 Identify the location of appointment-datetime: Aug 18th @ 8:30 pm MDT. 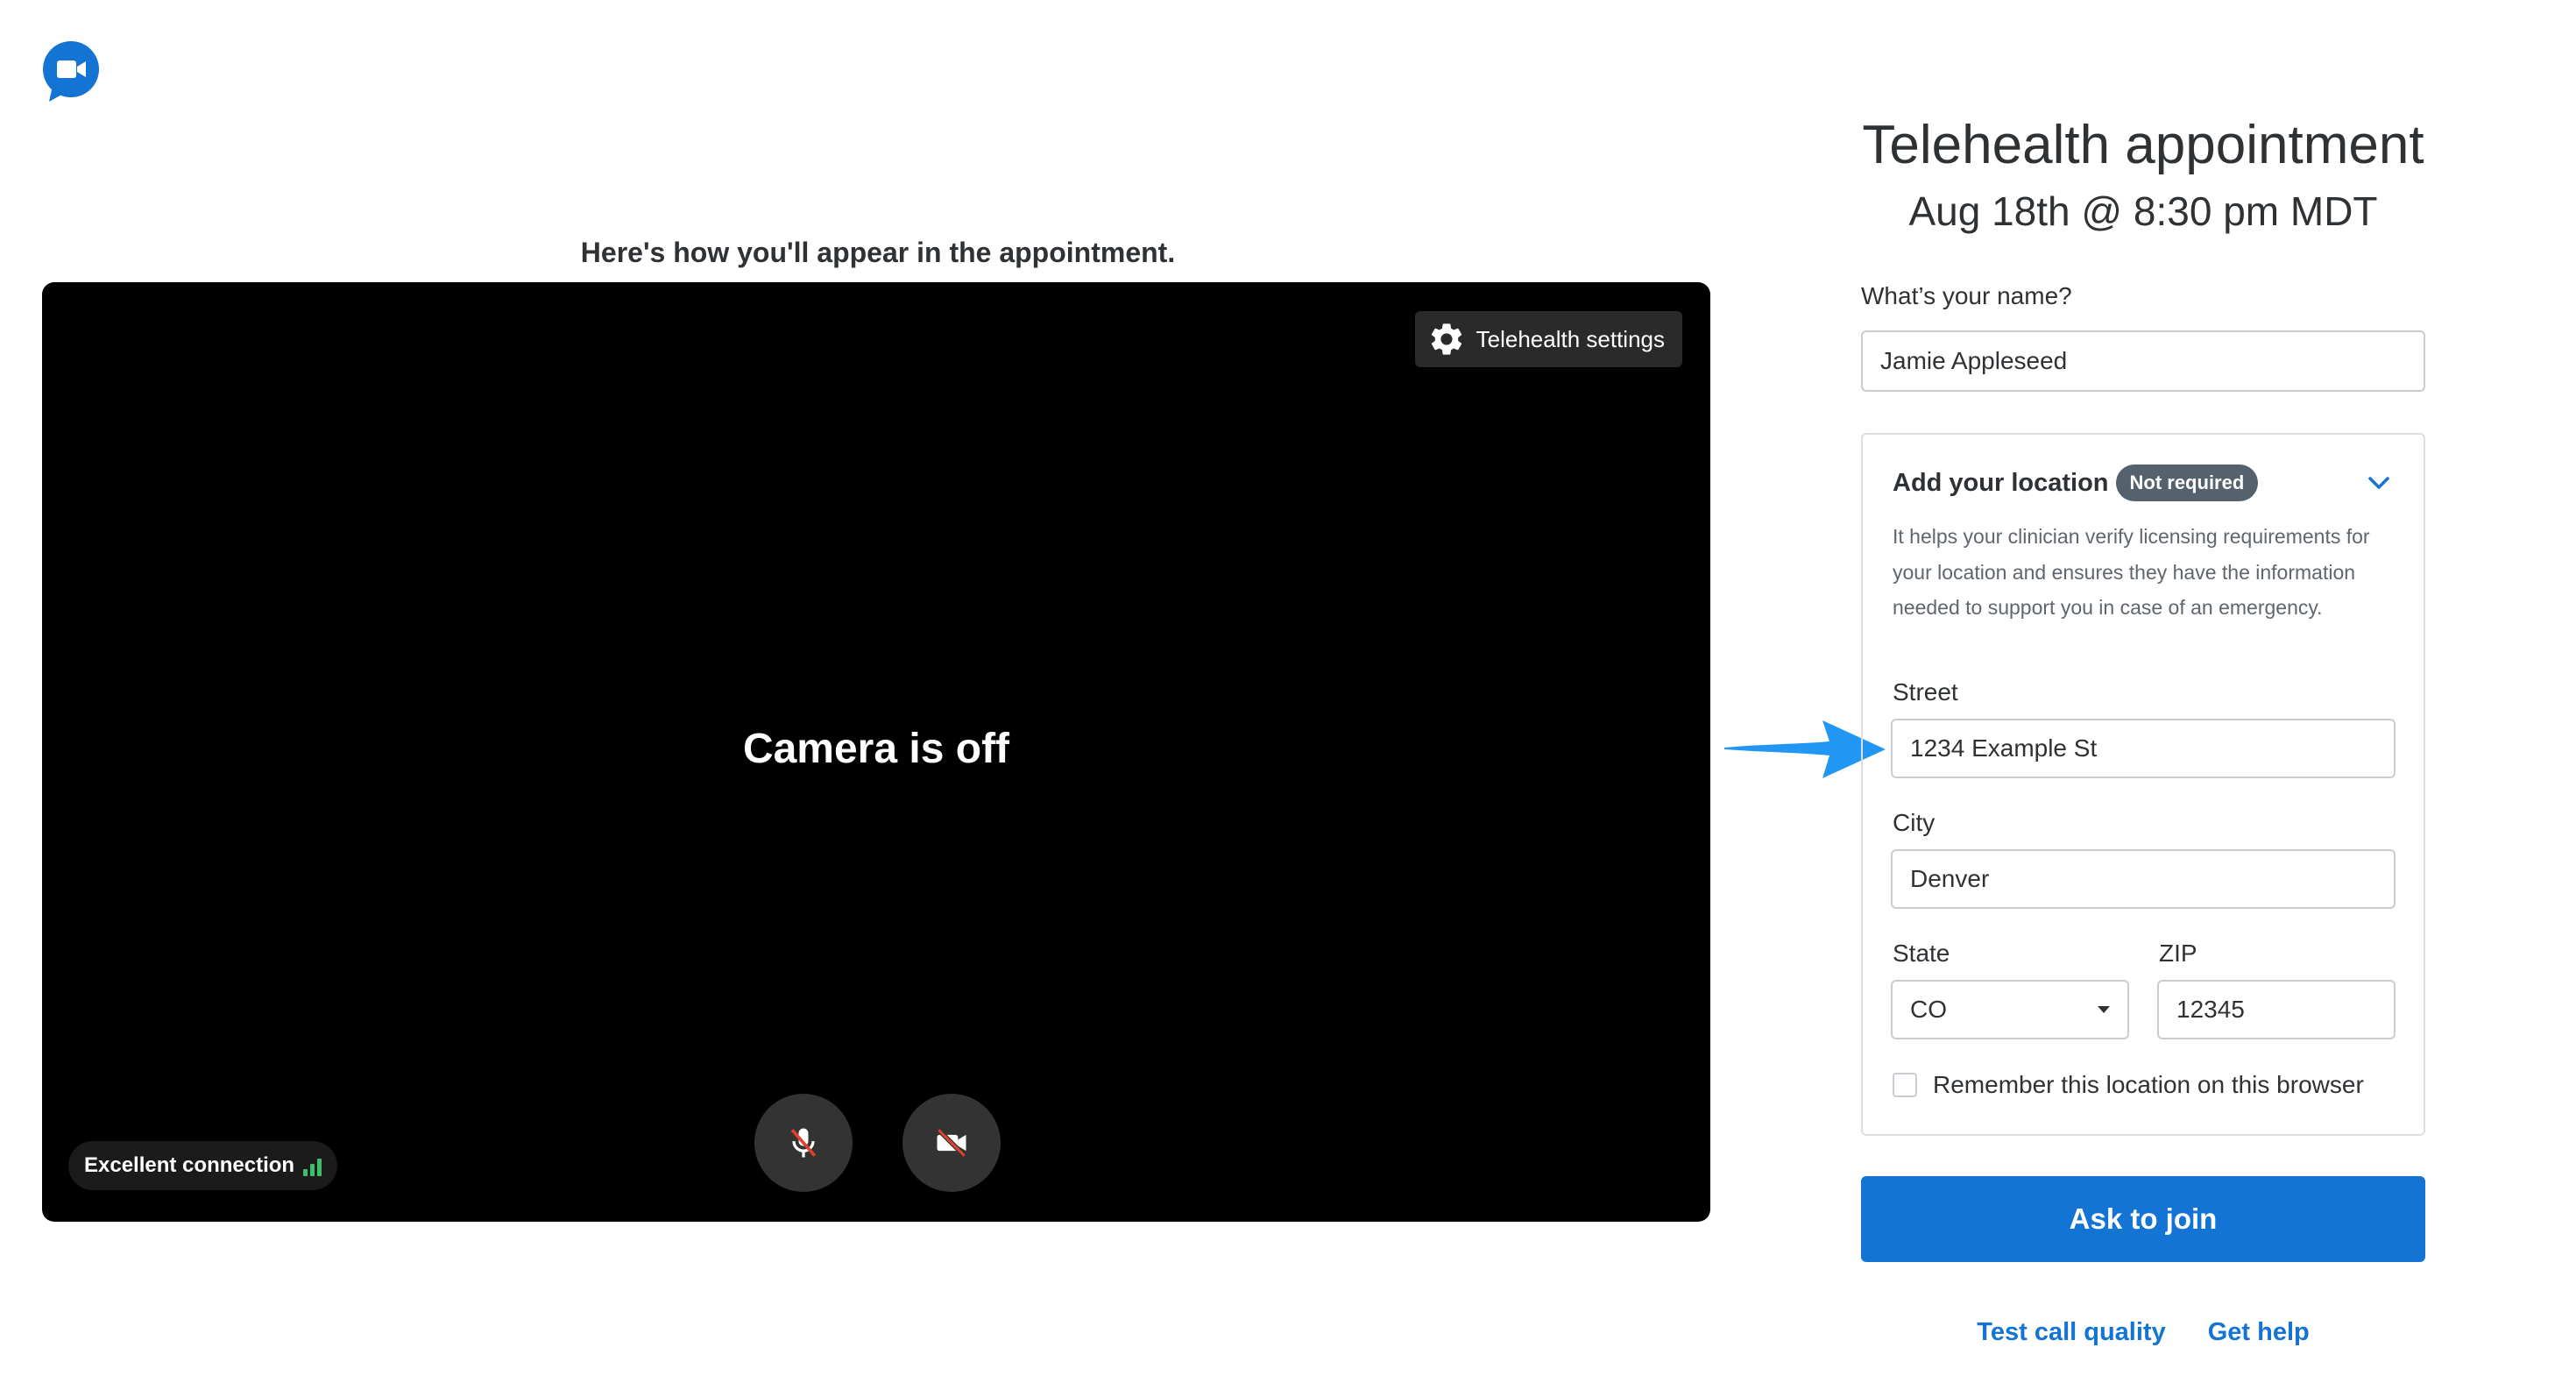
(2143, 211).